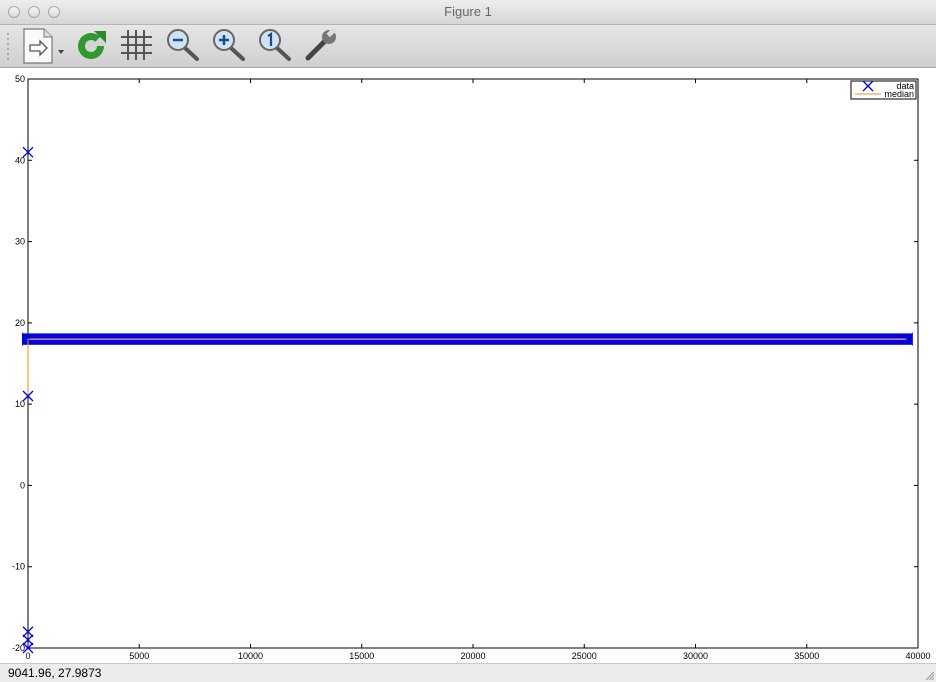 The image size is (936, 682). I want to click on y-tick-label: 20, so click(20, 323).